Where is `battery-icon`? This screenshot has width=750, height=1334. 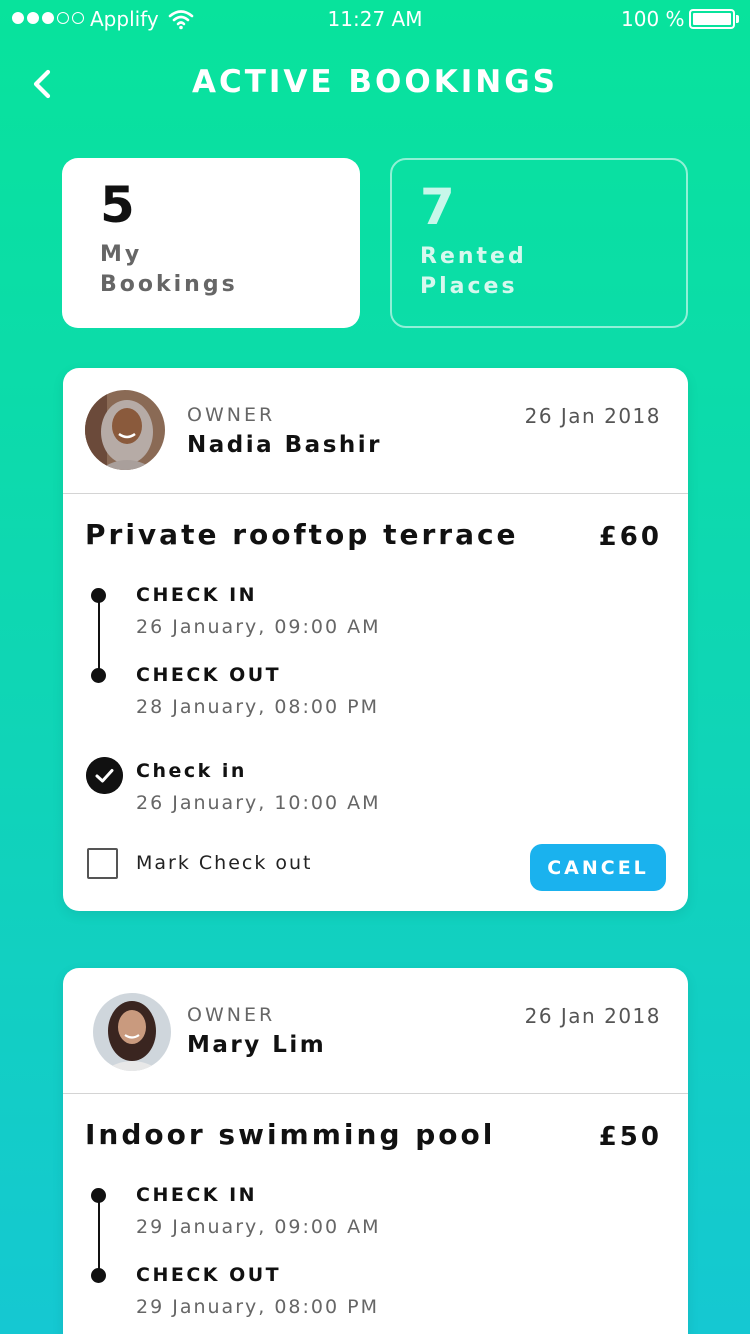 battery-icon is located at coordinates (712, 19).